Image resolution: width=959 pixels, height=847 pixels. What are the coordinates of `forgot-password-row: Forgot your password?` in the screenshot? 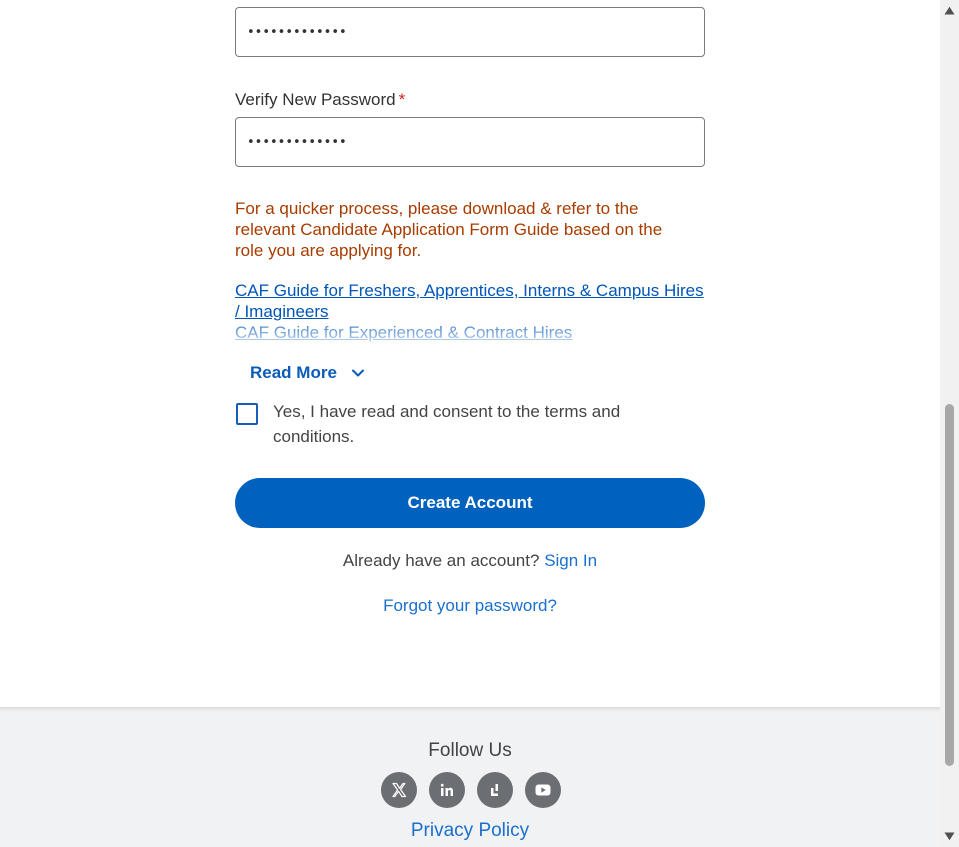 It's located at (470, 606).